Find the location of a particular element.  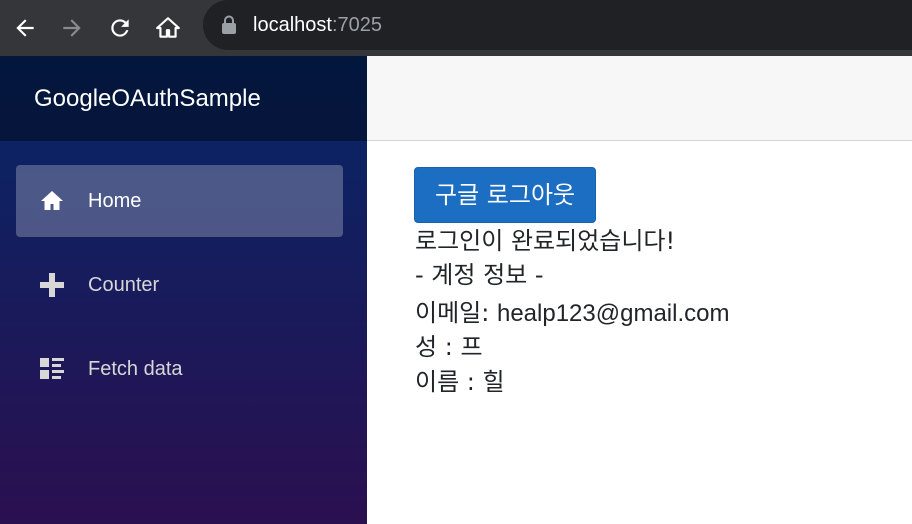

browser-home-icon is located at coordinates (168, 27).